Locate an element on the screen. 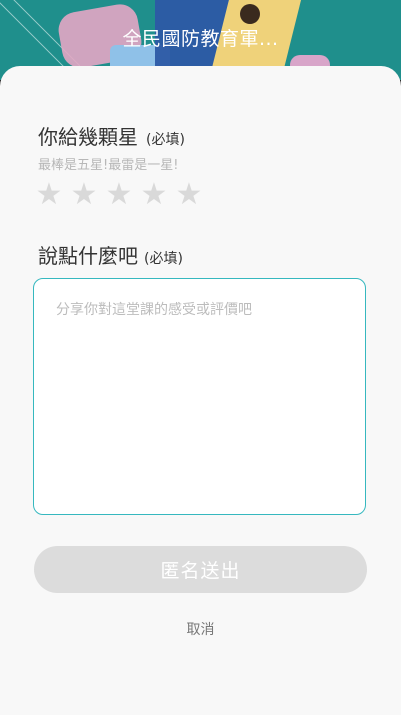  comment-placeholder: 分享你對這堂課的感受或評價吧 is located at coordinates (154, 310).